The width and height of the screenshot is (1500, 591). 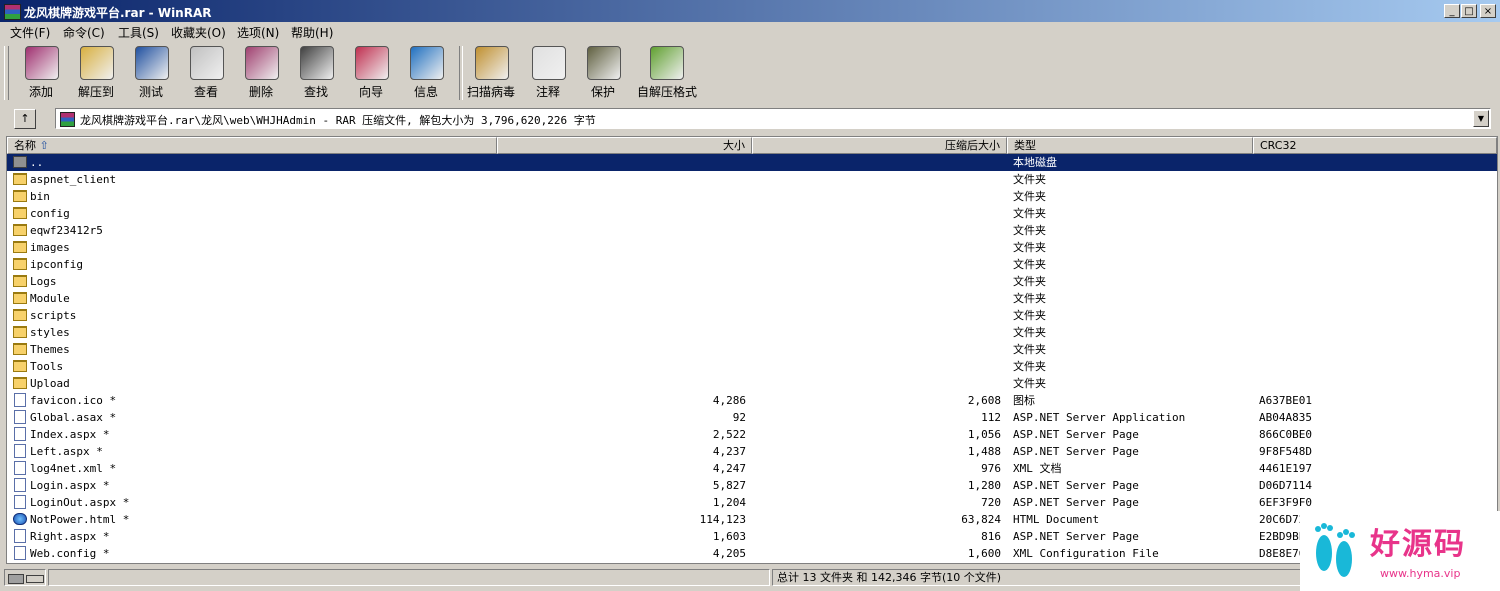 I want to click on cell-crc: A637BE01, so click(x=1285, y=400).